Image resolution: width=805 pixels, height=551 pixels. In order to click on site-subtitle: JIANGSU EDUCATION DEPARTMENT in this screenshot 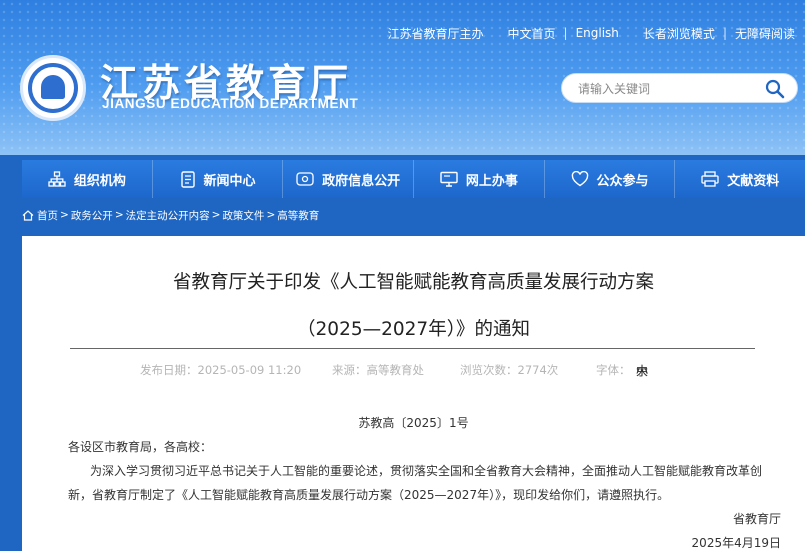, I will do `click(230, 103)`.